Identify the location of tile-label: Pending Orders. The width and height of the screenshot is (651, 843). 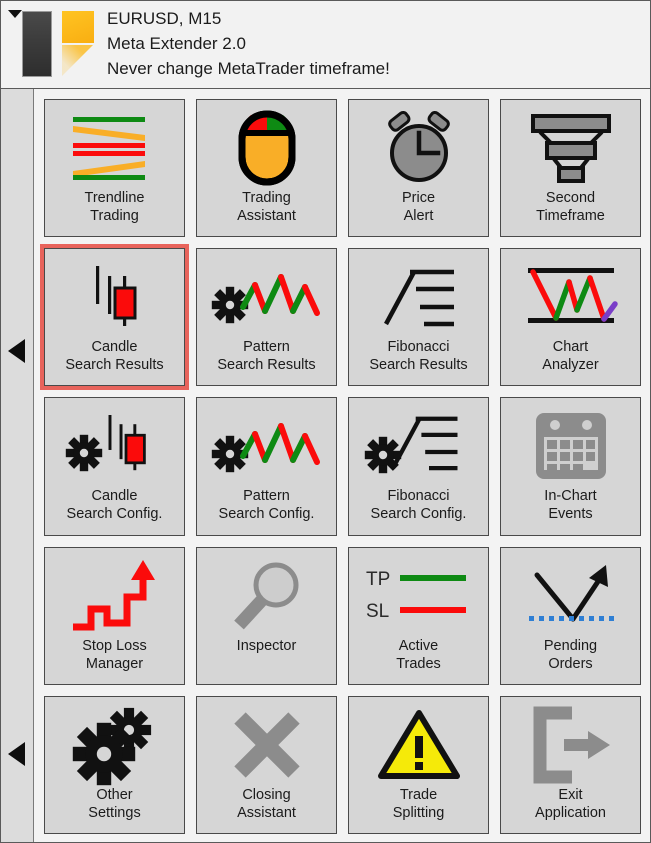
(570, 655).